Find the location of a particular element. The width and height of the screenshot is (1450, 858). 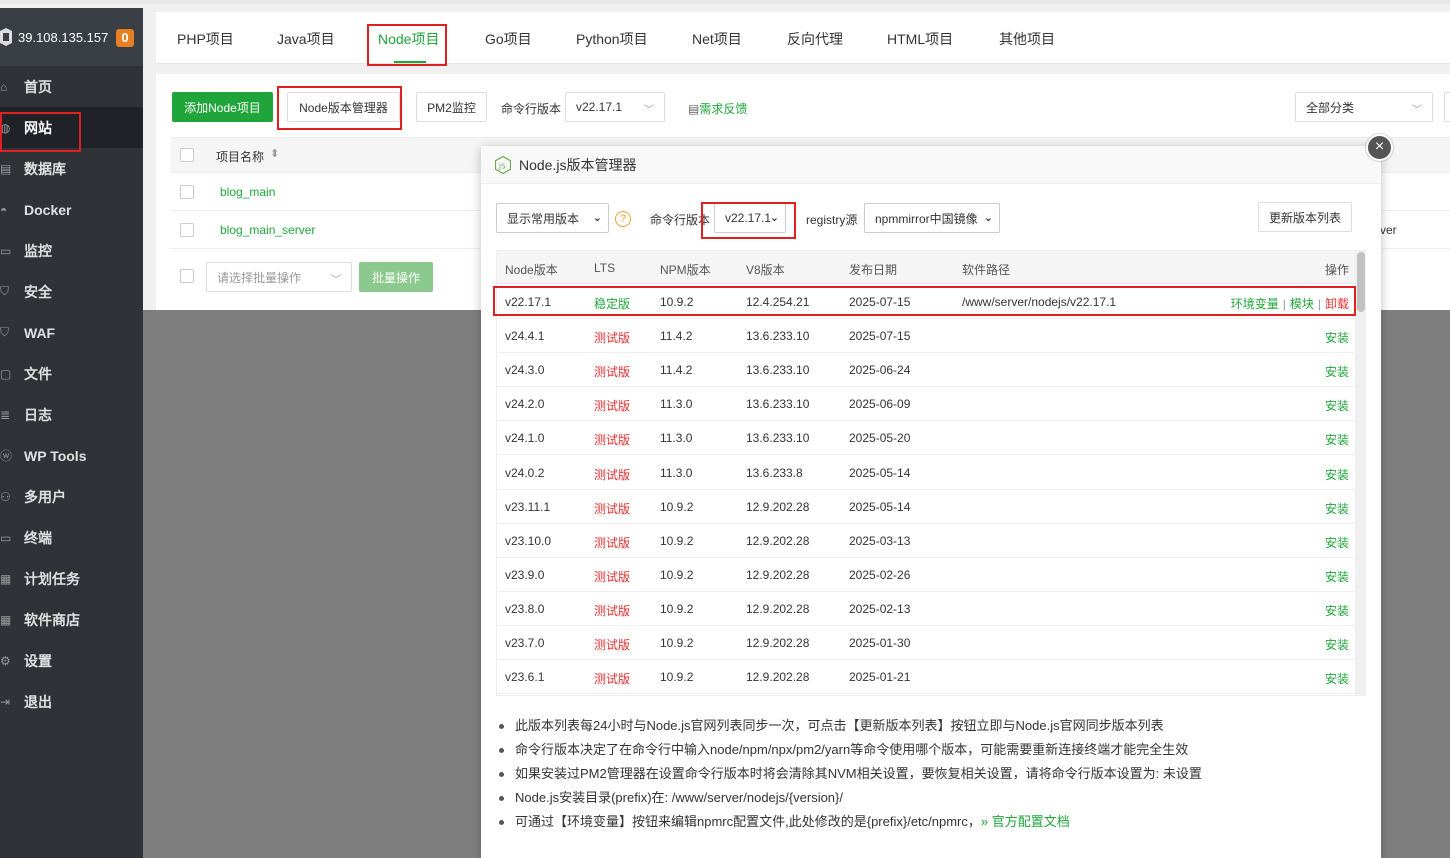

sidebar-item-label: 安全 is located at coordinates (38, 291).